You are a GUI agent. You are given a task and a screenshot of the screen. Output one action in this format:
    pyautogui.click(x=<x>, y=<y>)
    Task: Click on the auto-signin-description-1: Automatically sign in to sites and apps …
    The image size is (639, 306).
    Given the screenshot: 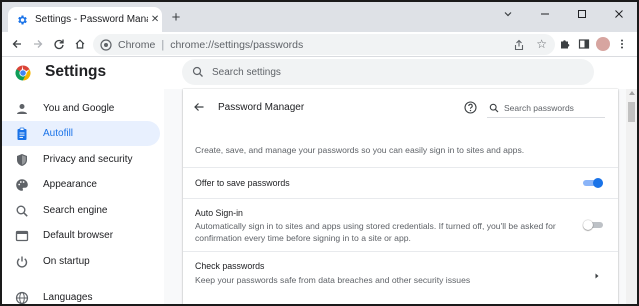 What is the action you would take?
    pyautogui.click(x=375, y=226)
    